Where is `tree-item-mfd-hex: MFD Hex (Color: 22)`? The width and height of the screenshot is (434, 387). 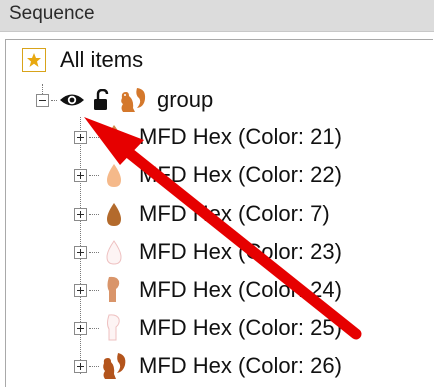
tree-item-mfd-hex: MFD Hex (Color: 22) is located at coordinates (208, 175).